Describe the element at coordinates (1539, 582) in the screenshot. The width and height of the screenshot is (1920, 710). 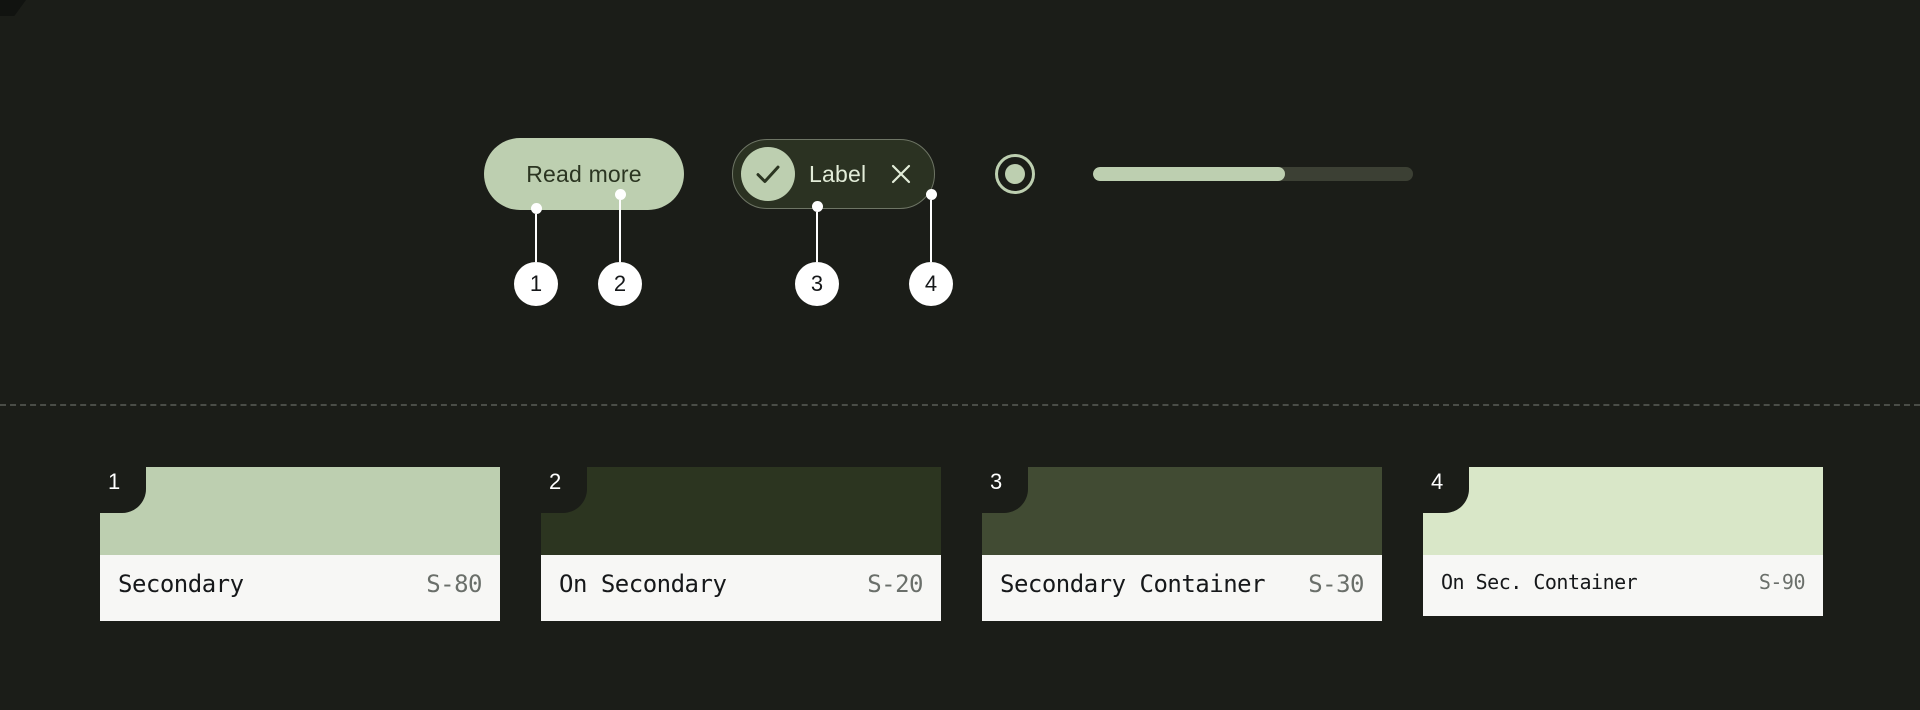
I see `swatch-name: On Sec. Container` at that location.